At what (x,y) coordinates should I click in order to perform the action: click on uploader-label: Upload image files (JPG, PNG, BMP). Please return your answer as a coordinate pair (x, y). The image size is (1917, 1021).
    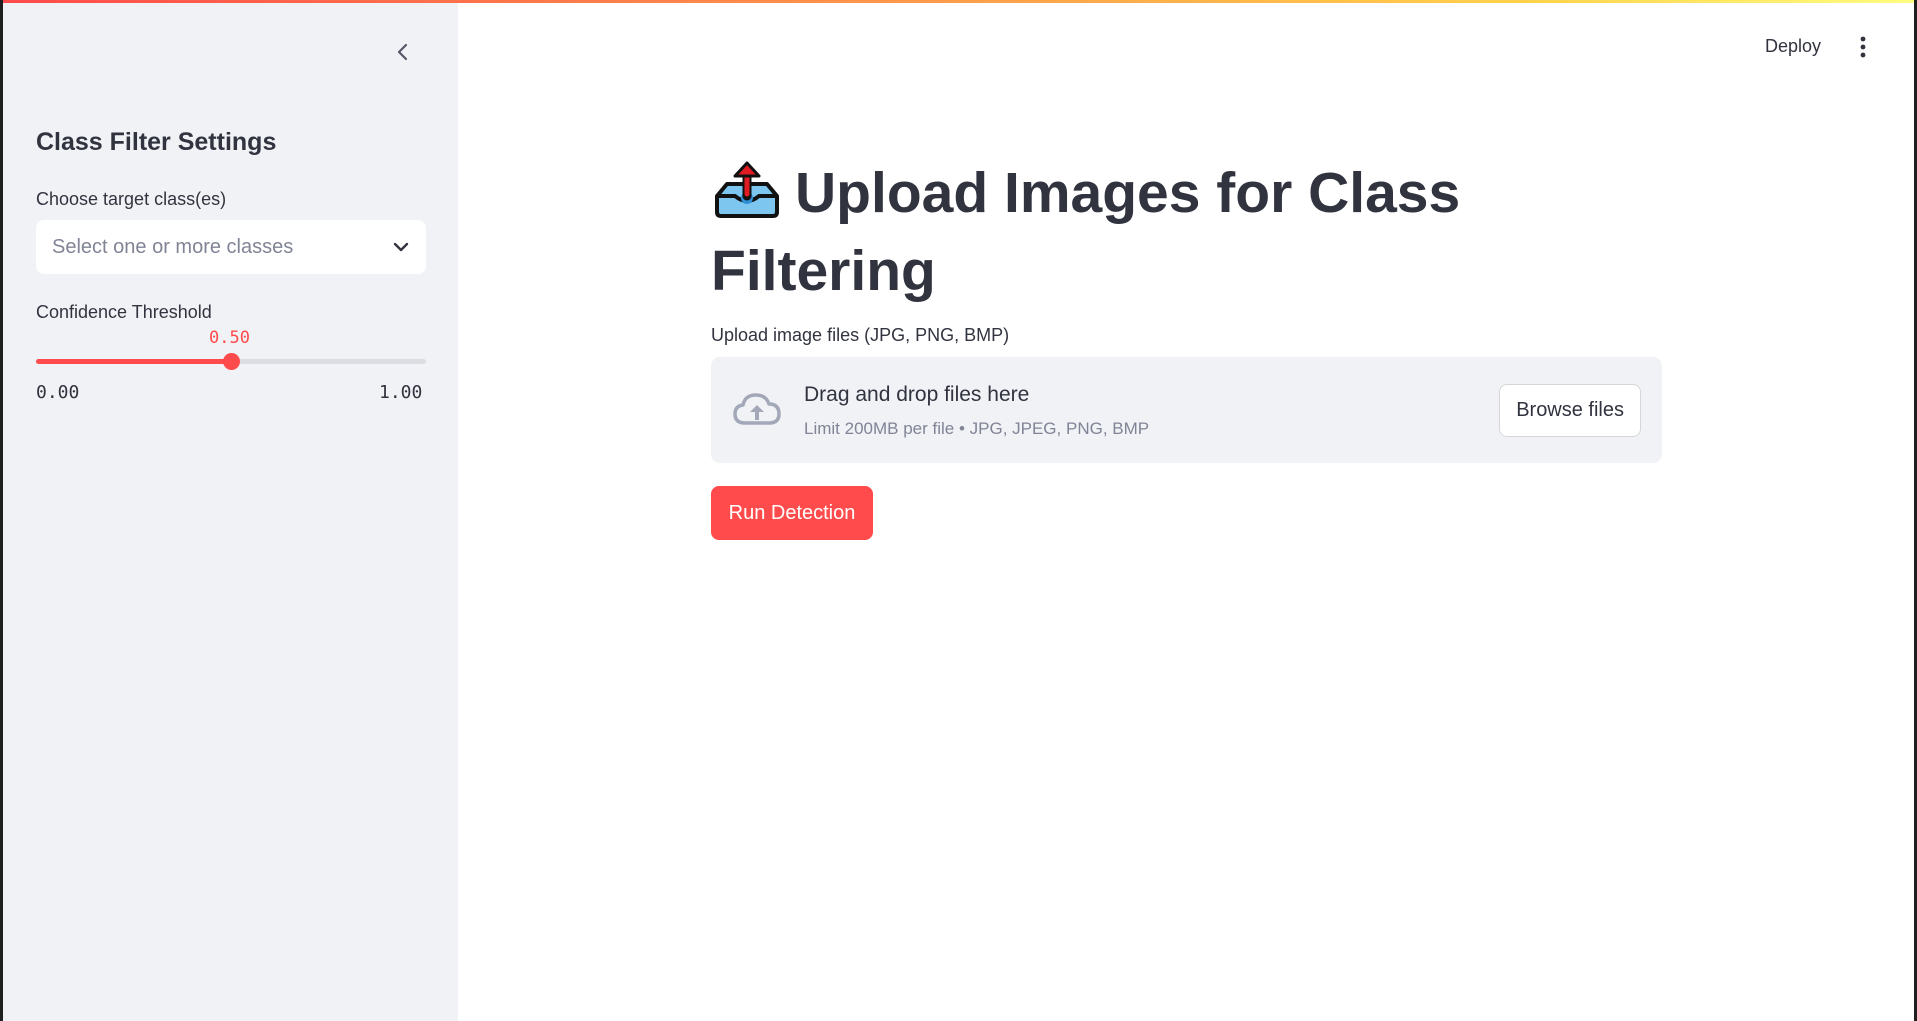
    Looking at the image, I should click on (860, 335).